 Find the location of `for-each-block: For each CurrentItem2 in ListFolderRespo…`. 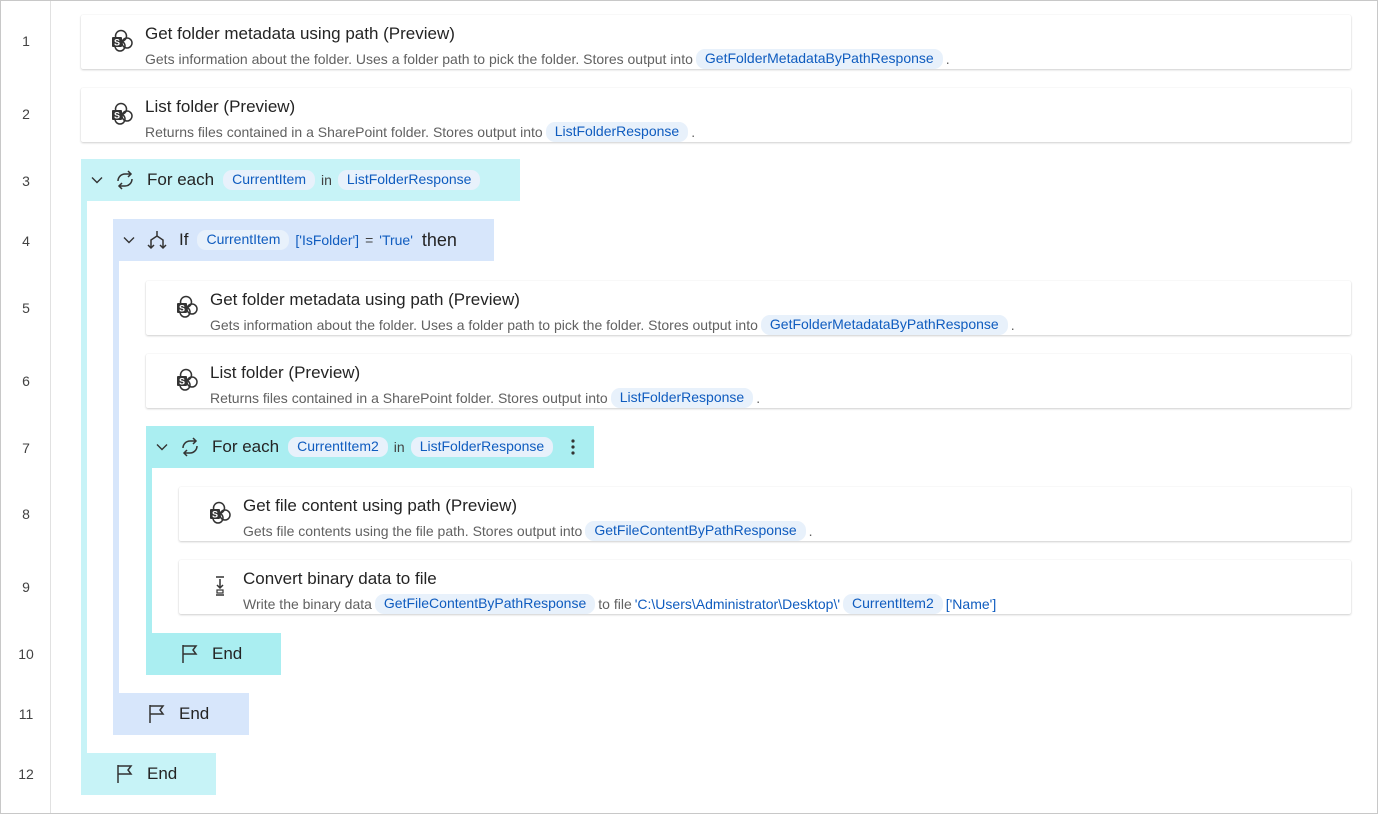

for-each-block: For each CurrentItem2 in ListFolderRespo… is located at coordinates (370, 447).